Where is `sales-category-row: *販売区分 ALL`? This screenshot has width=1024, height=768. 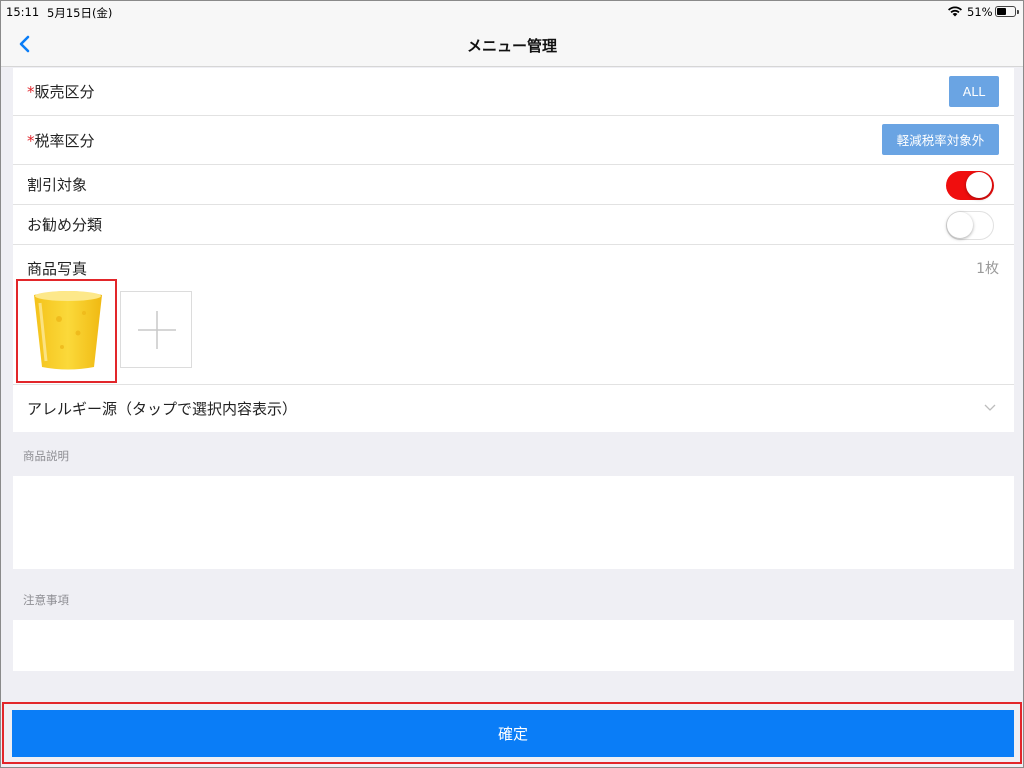
sales-category-row: *販売区分 ALL is located at coordinates (513, 92).